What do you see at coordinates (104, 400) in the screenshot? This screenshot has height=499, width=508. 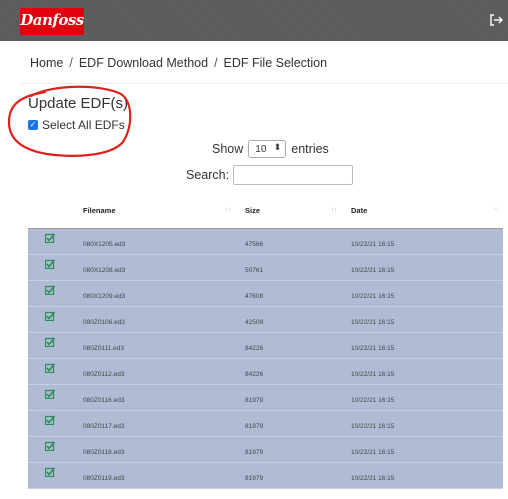 I see `cell-filename: 080Z0116.ed3` at bounding box center [104, 400].